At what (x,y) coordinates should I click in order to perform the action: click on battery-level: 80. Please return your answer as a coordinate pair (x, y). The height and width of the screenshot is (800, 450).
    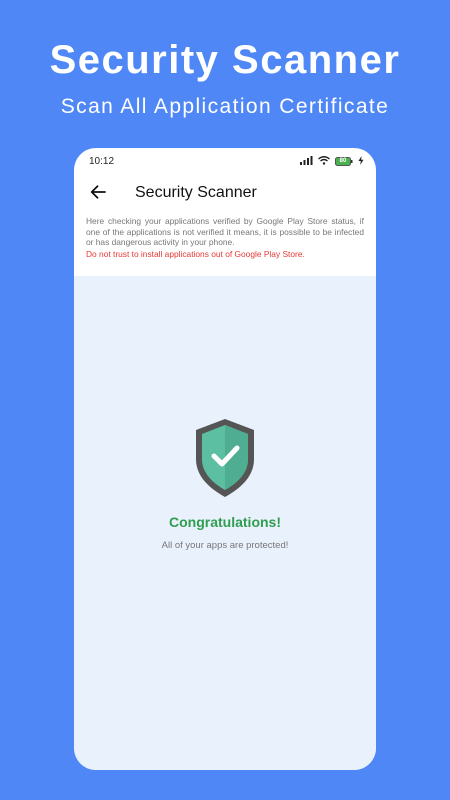
    Looking at the image, I should click on (343, 160).